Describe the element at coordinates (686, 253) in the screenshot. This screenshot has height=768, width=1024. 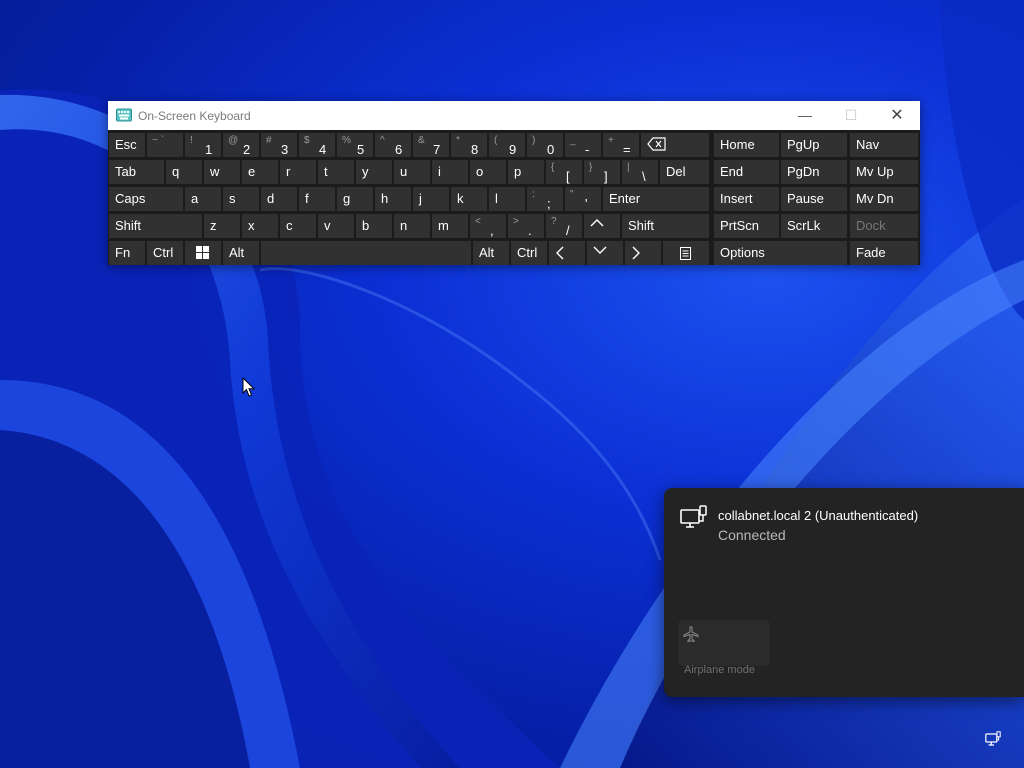
I see `key-menu` at that location.